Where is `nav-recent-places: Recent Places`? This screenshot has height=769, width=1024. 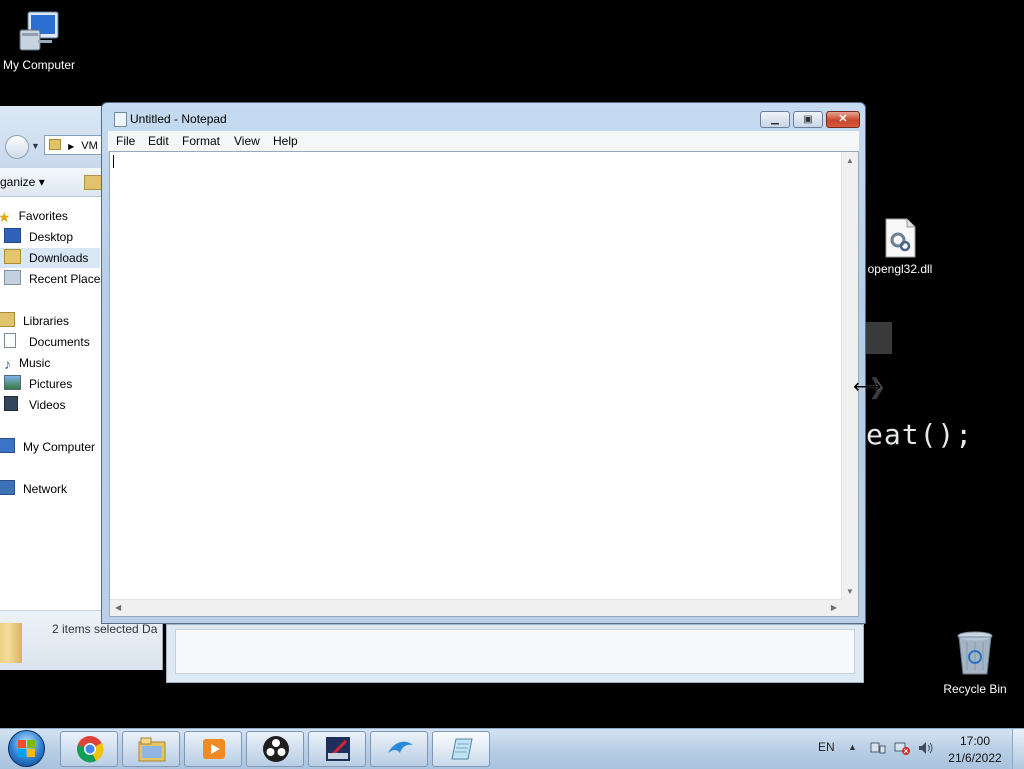 nav-recent-places: Recent Places is located at coordinates (53, 279).